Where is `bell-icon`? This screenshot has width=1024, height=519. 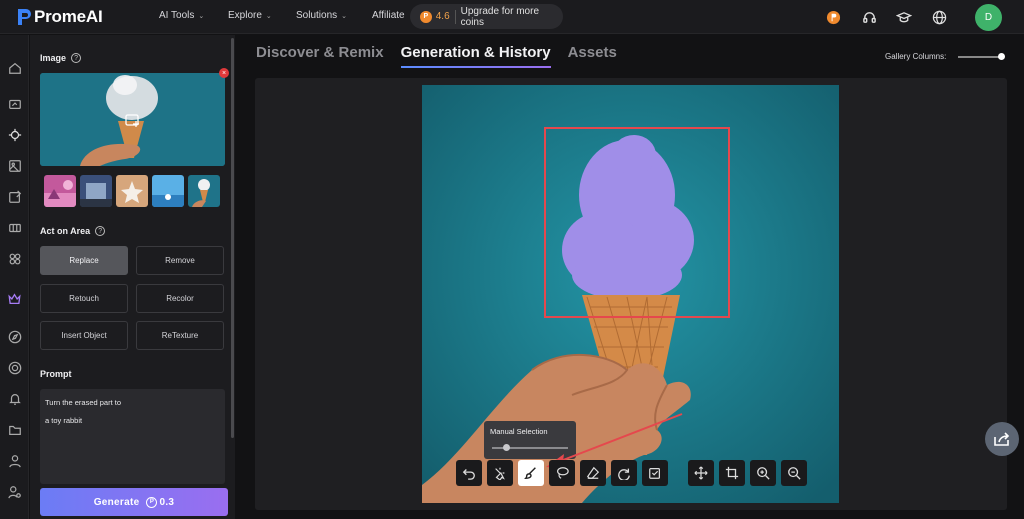
bell-icon is located at coordinates (14, 398).